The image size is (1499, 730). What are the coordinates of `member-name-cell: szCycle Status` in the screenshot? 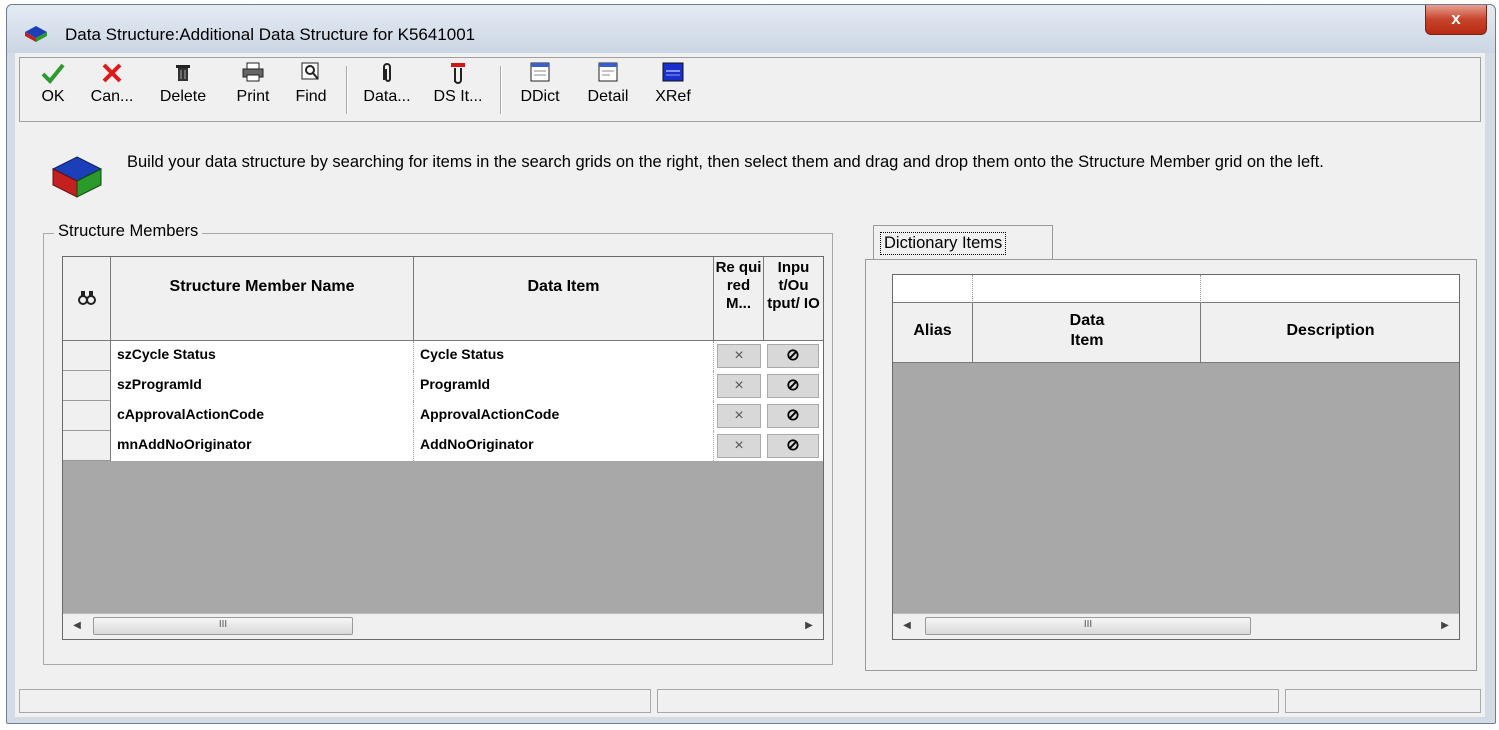 It's located at (262, 356).